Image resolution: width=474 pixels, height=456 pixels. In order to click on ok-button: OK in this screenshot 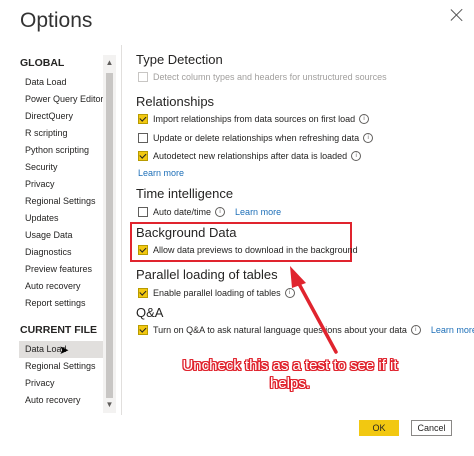, I will do `click(379, 428)`.